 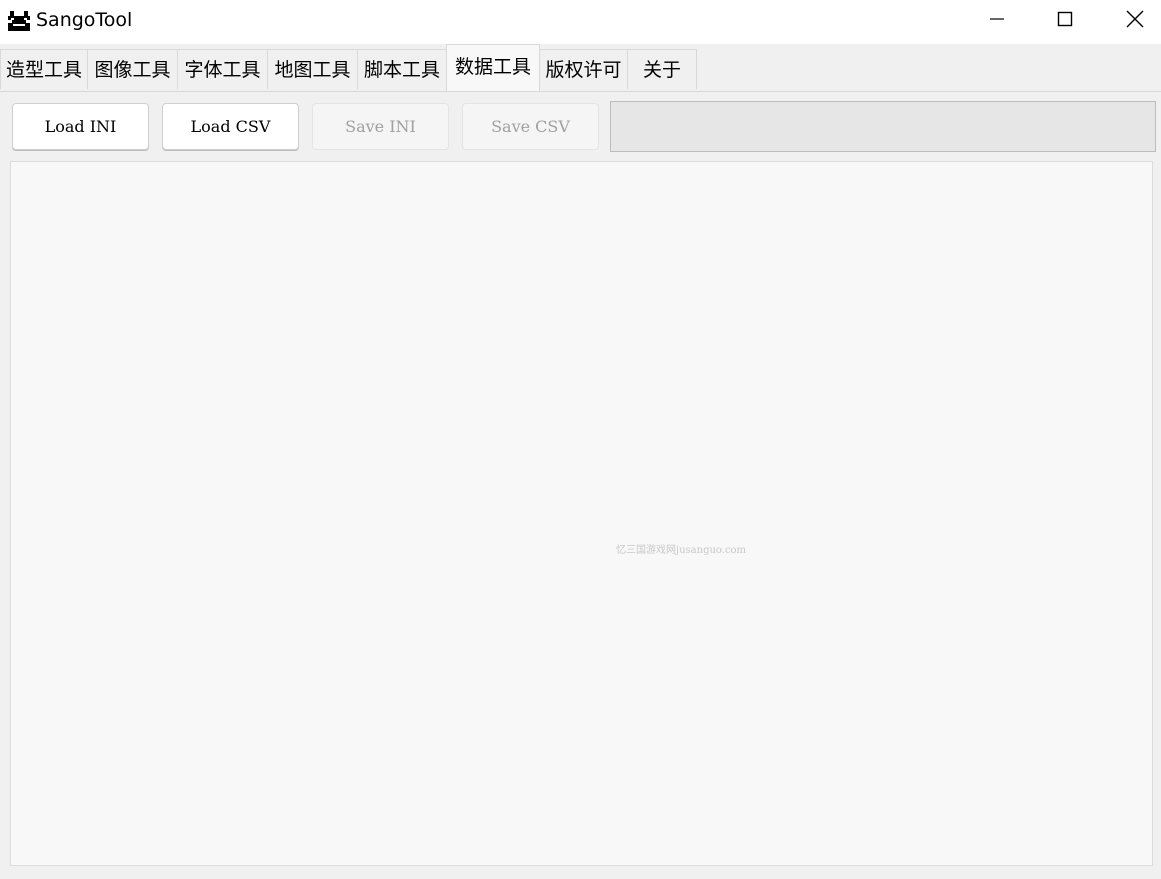 I want to click on watermark-text: 忆三国游戏网jusanguo.com, so click(x=681, y=550).